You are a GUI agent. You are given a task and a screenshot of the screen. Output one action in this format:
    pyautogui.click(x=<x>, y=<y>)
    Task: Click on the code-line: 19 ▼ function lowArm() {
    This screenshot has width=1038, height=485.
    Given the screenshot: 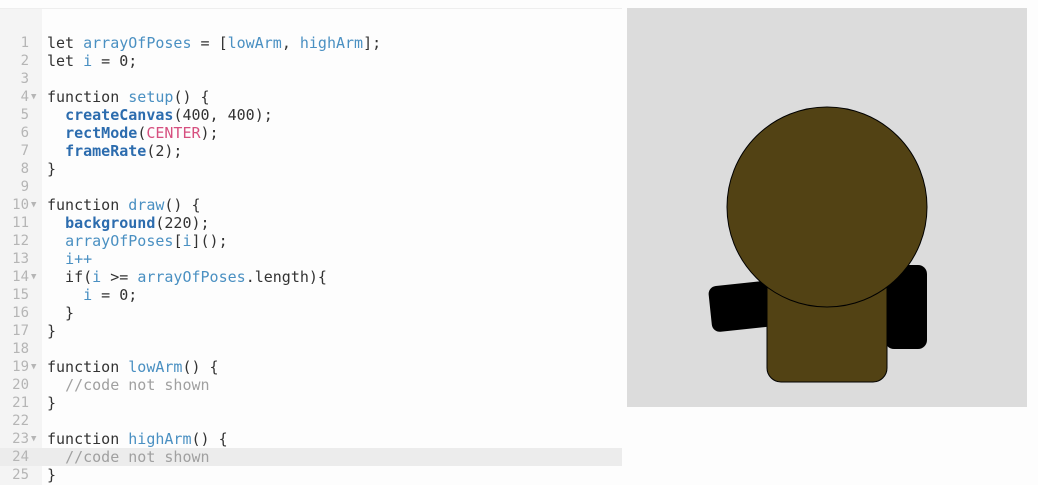 What is the action you would take?
    pyautogui.click(x=311, y=367)
    